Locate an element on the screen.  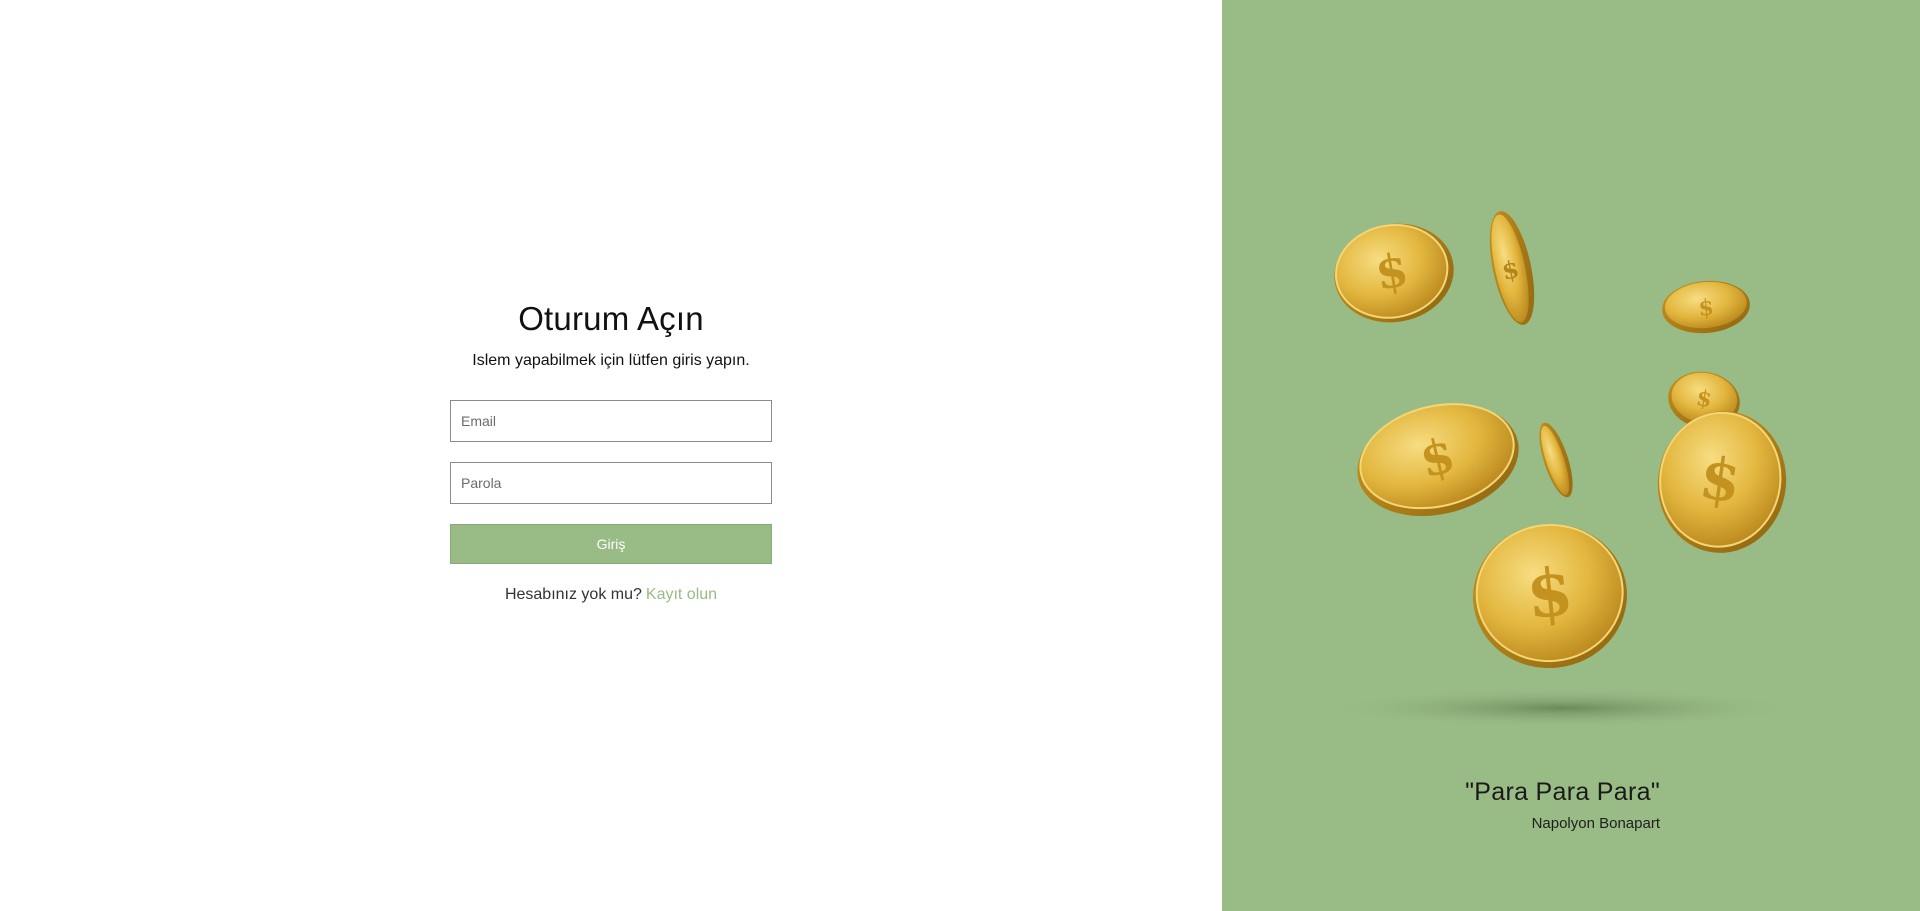
gold-coins-illustration: $ $ $ $ $ $ $ is located at coordinates (1562, 469).